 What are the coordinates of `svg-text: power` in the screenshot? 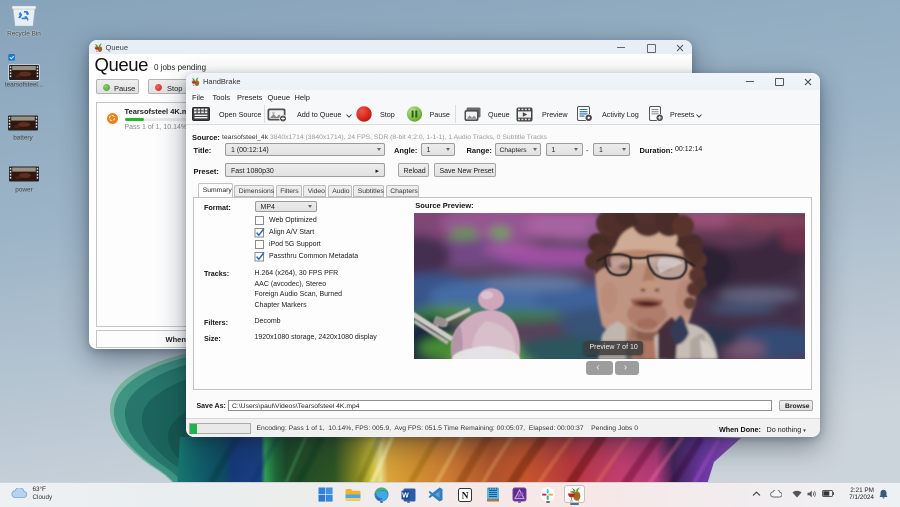 It's located at (24, 190).